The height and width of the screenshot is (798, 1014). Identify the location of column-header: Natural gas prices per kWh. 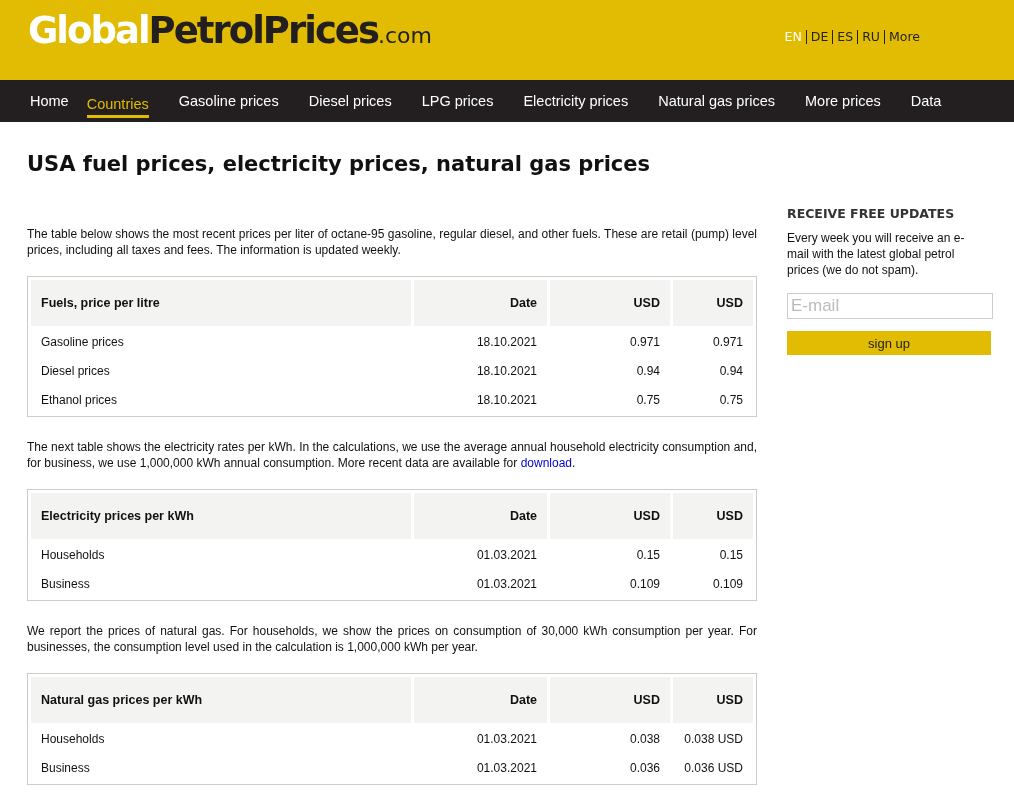
(221, 700).